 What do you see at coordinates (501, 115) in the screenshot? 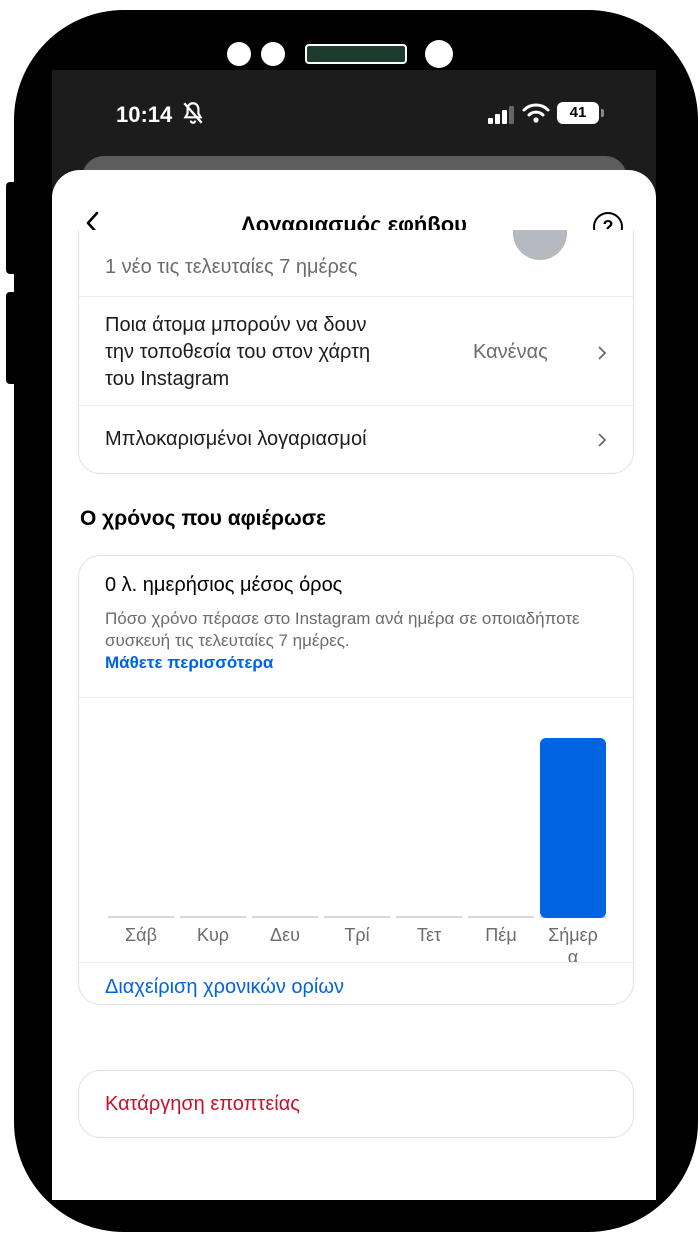
I see `cellular-signal-icon` at bounding box center [501, 115].